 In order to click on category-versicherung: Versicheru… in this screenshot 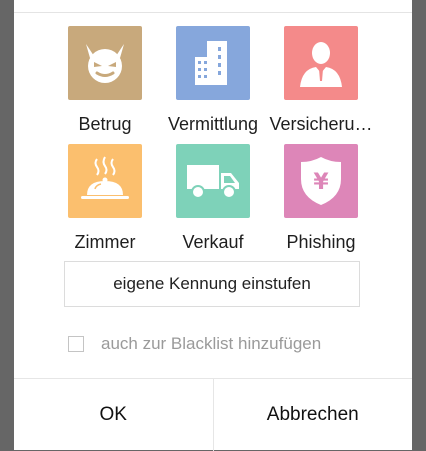, I will do `click(321, 80)`.